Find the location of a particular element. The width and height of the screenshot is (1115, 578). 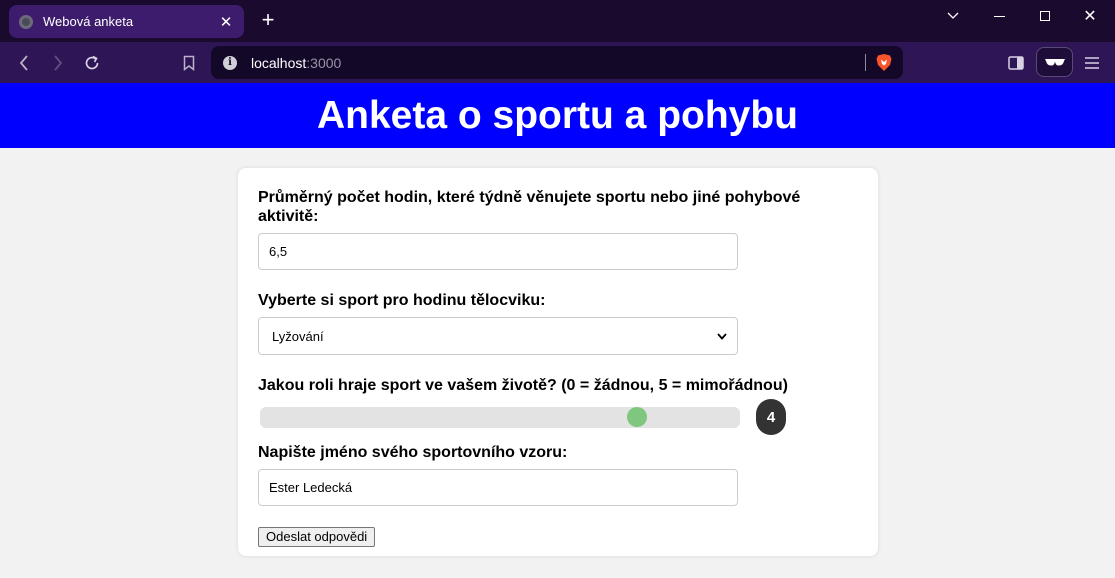

importance-slider is located at coordinates (500, 417).